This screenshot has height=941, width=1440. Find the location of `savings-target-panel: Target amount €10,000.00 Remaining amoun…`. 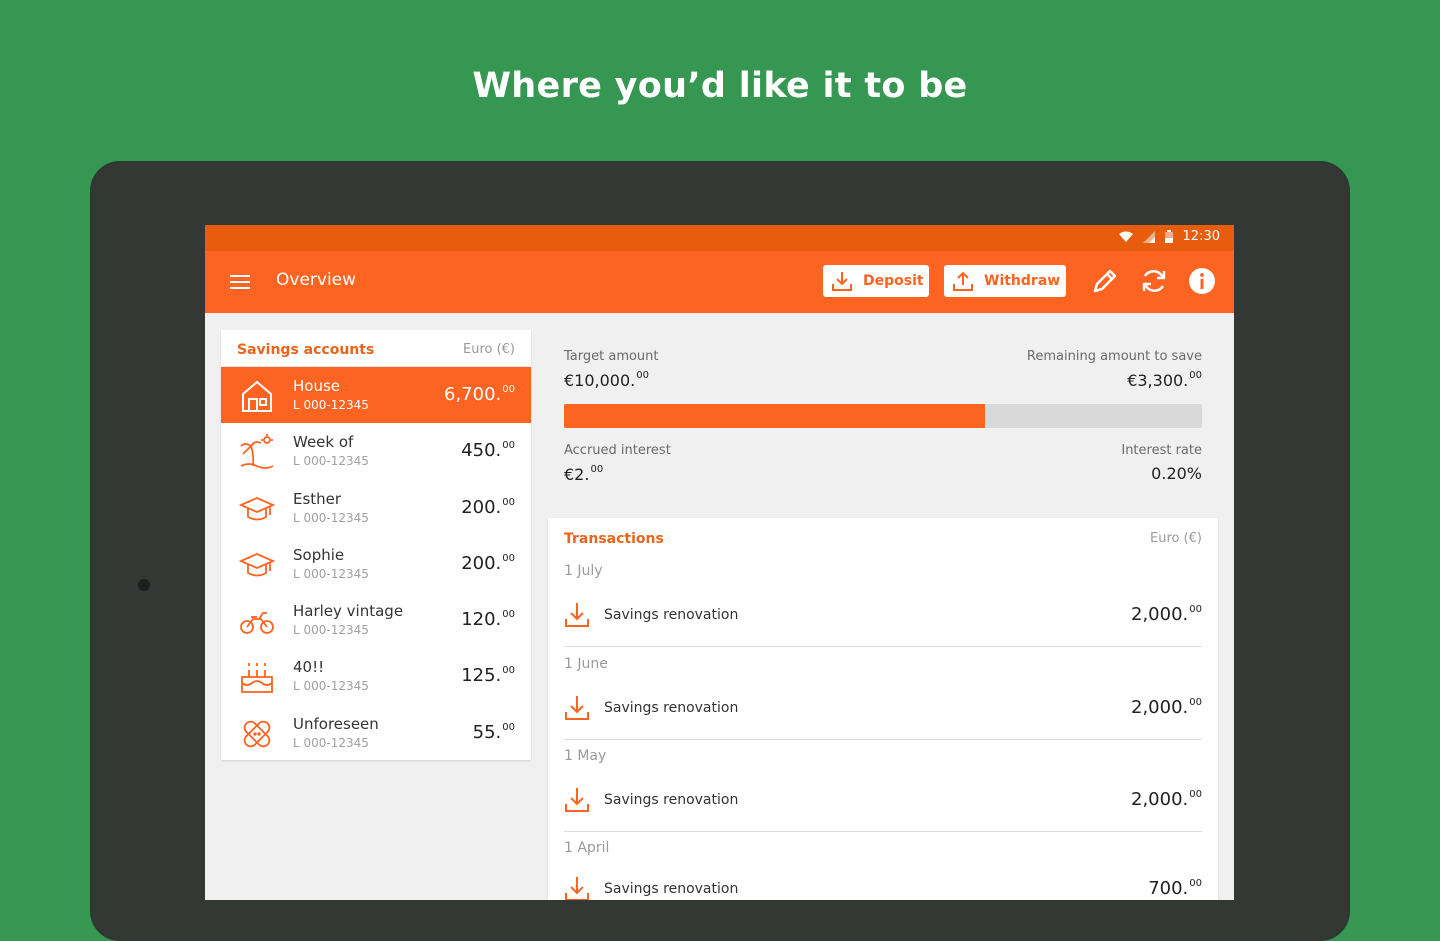

savings-target-panel: Target amount €10,000.00 Remaining amoun… is located at coordinates (883, 419).